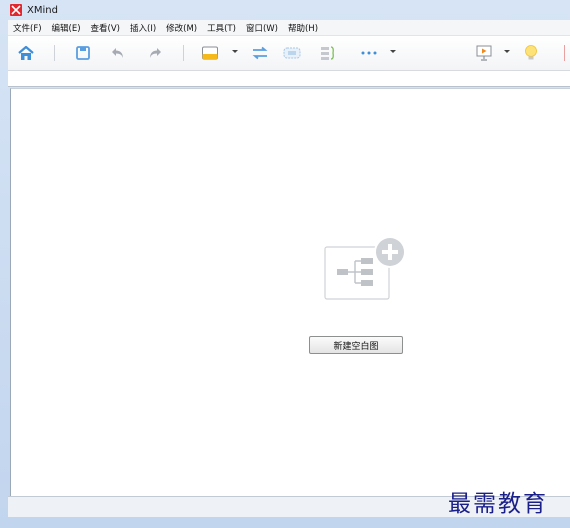  Describe the element at coordinates (531, 53) in the screenshot. I see `idea-icon` at that location.